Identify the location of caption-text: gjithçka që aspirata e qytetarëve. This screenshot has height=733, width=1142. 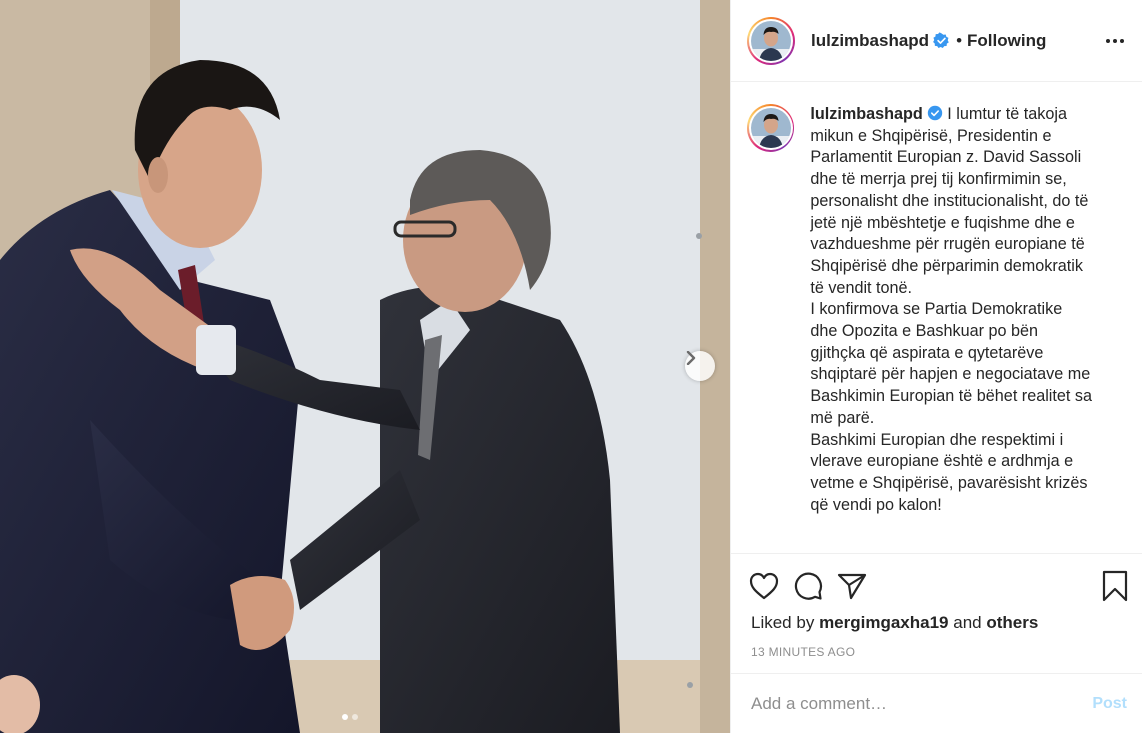
(927, 352).